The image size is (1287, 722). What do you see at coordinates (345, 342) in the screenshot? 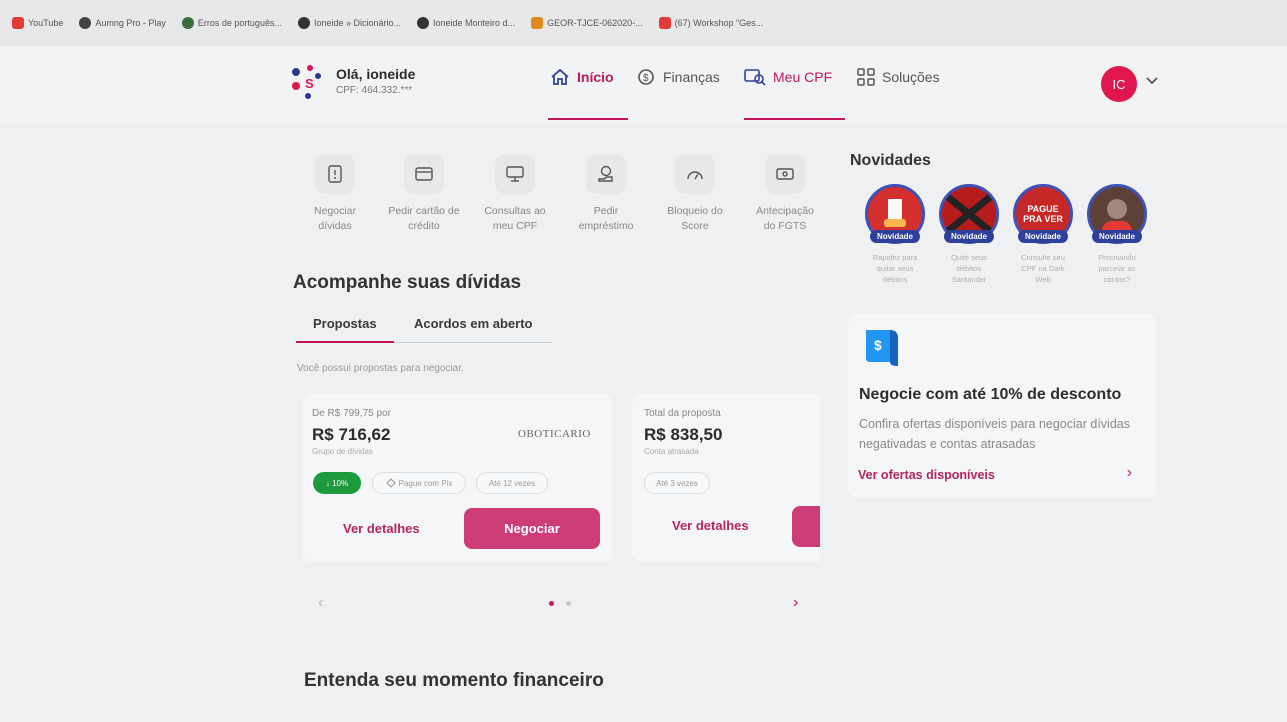
I see `tab-active-underline` at bounding box center [345, 342].